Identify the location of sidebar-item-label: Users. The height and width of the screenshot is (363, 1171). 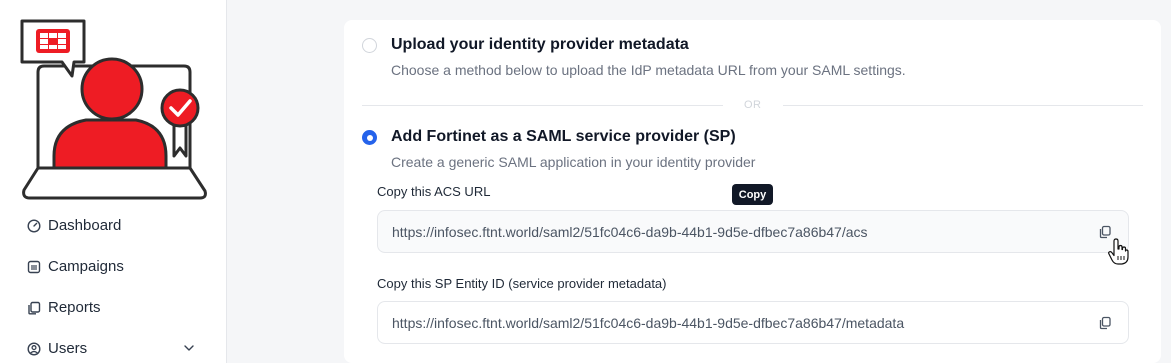
(68, 348).